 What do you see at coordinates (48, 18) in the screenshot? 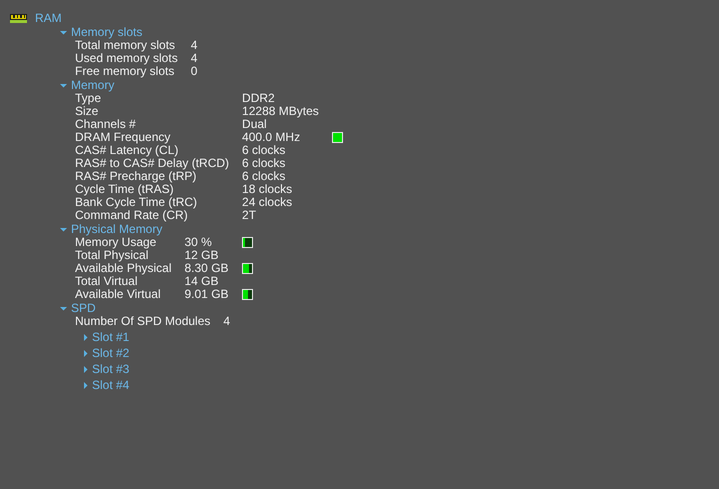
I see `tree-node-label: RAM` at bounding box center [48, 18].